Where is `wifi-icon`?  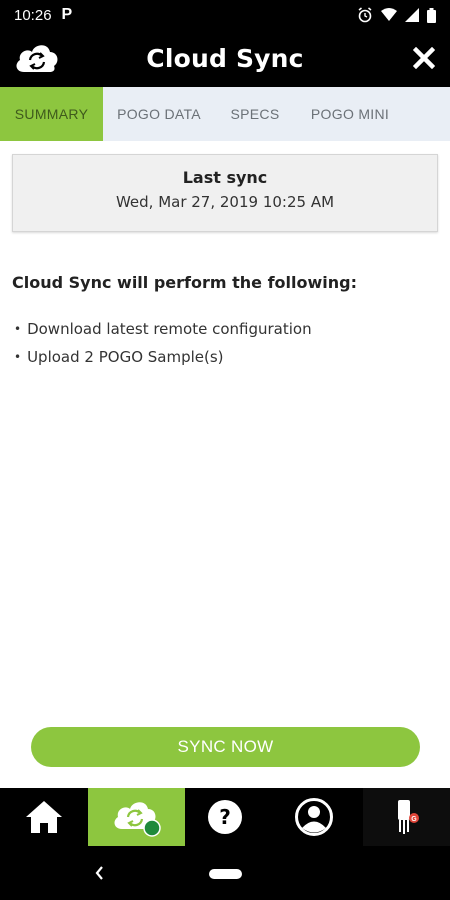 wifi-icon is located at coordinates (389, 15).